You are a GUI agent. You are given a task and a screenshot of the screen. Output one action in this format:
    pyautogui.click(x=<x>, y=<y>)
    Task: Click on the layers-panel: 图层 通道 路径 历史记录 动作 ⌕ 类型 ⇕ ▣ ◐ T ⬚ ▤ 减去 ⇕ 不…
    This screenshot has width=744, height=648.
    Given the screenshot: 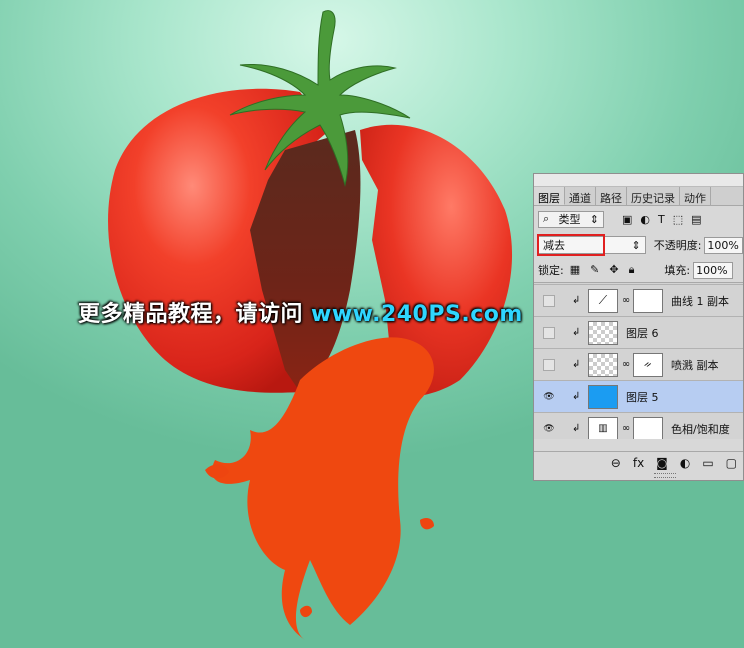 What is the action you would take?
    pyautogui.click(x=638, y=327)
    